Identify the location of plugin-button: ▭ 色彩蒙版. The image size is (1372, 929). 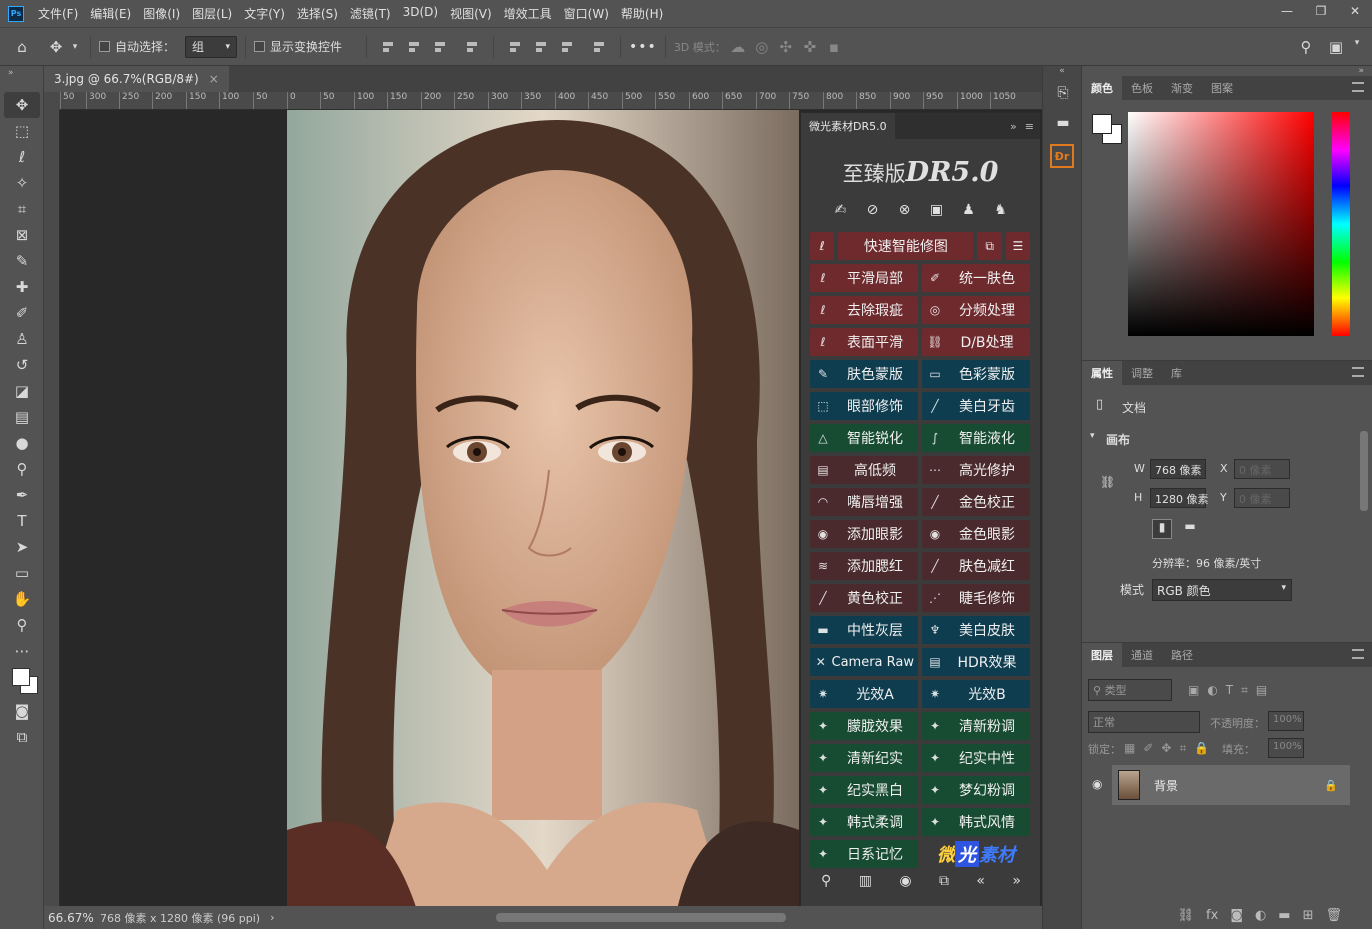
(976, 374).